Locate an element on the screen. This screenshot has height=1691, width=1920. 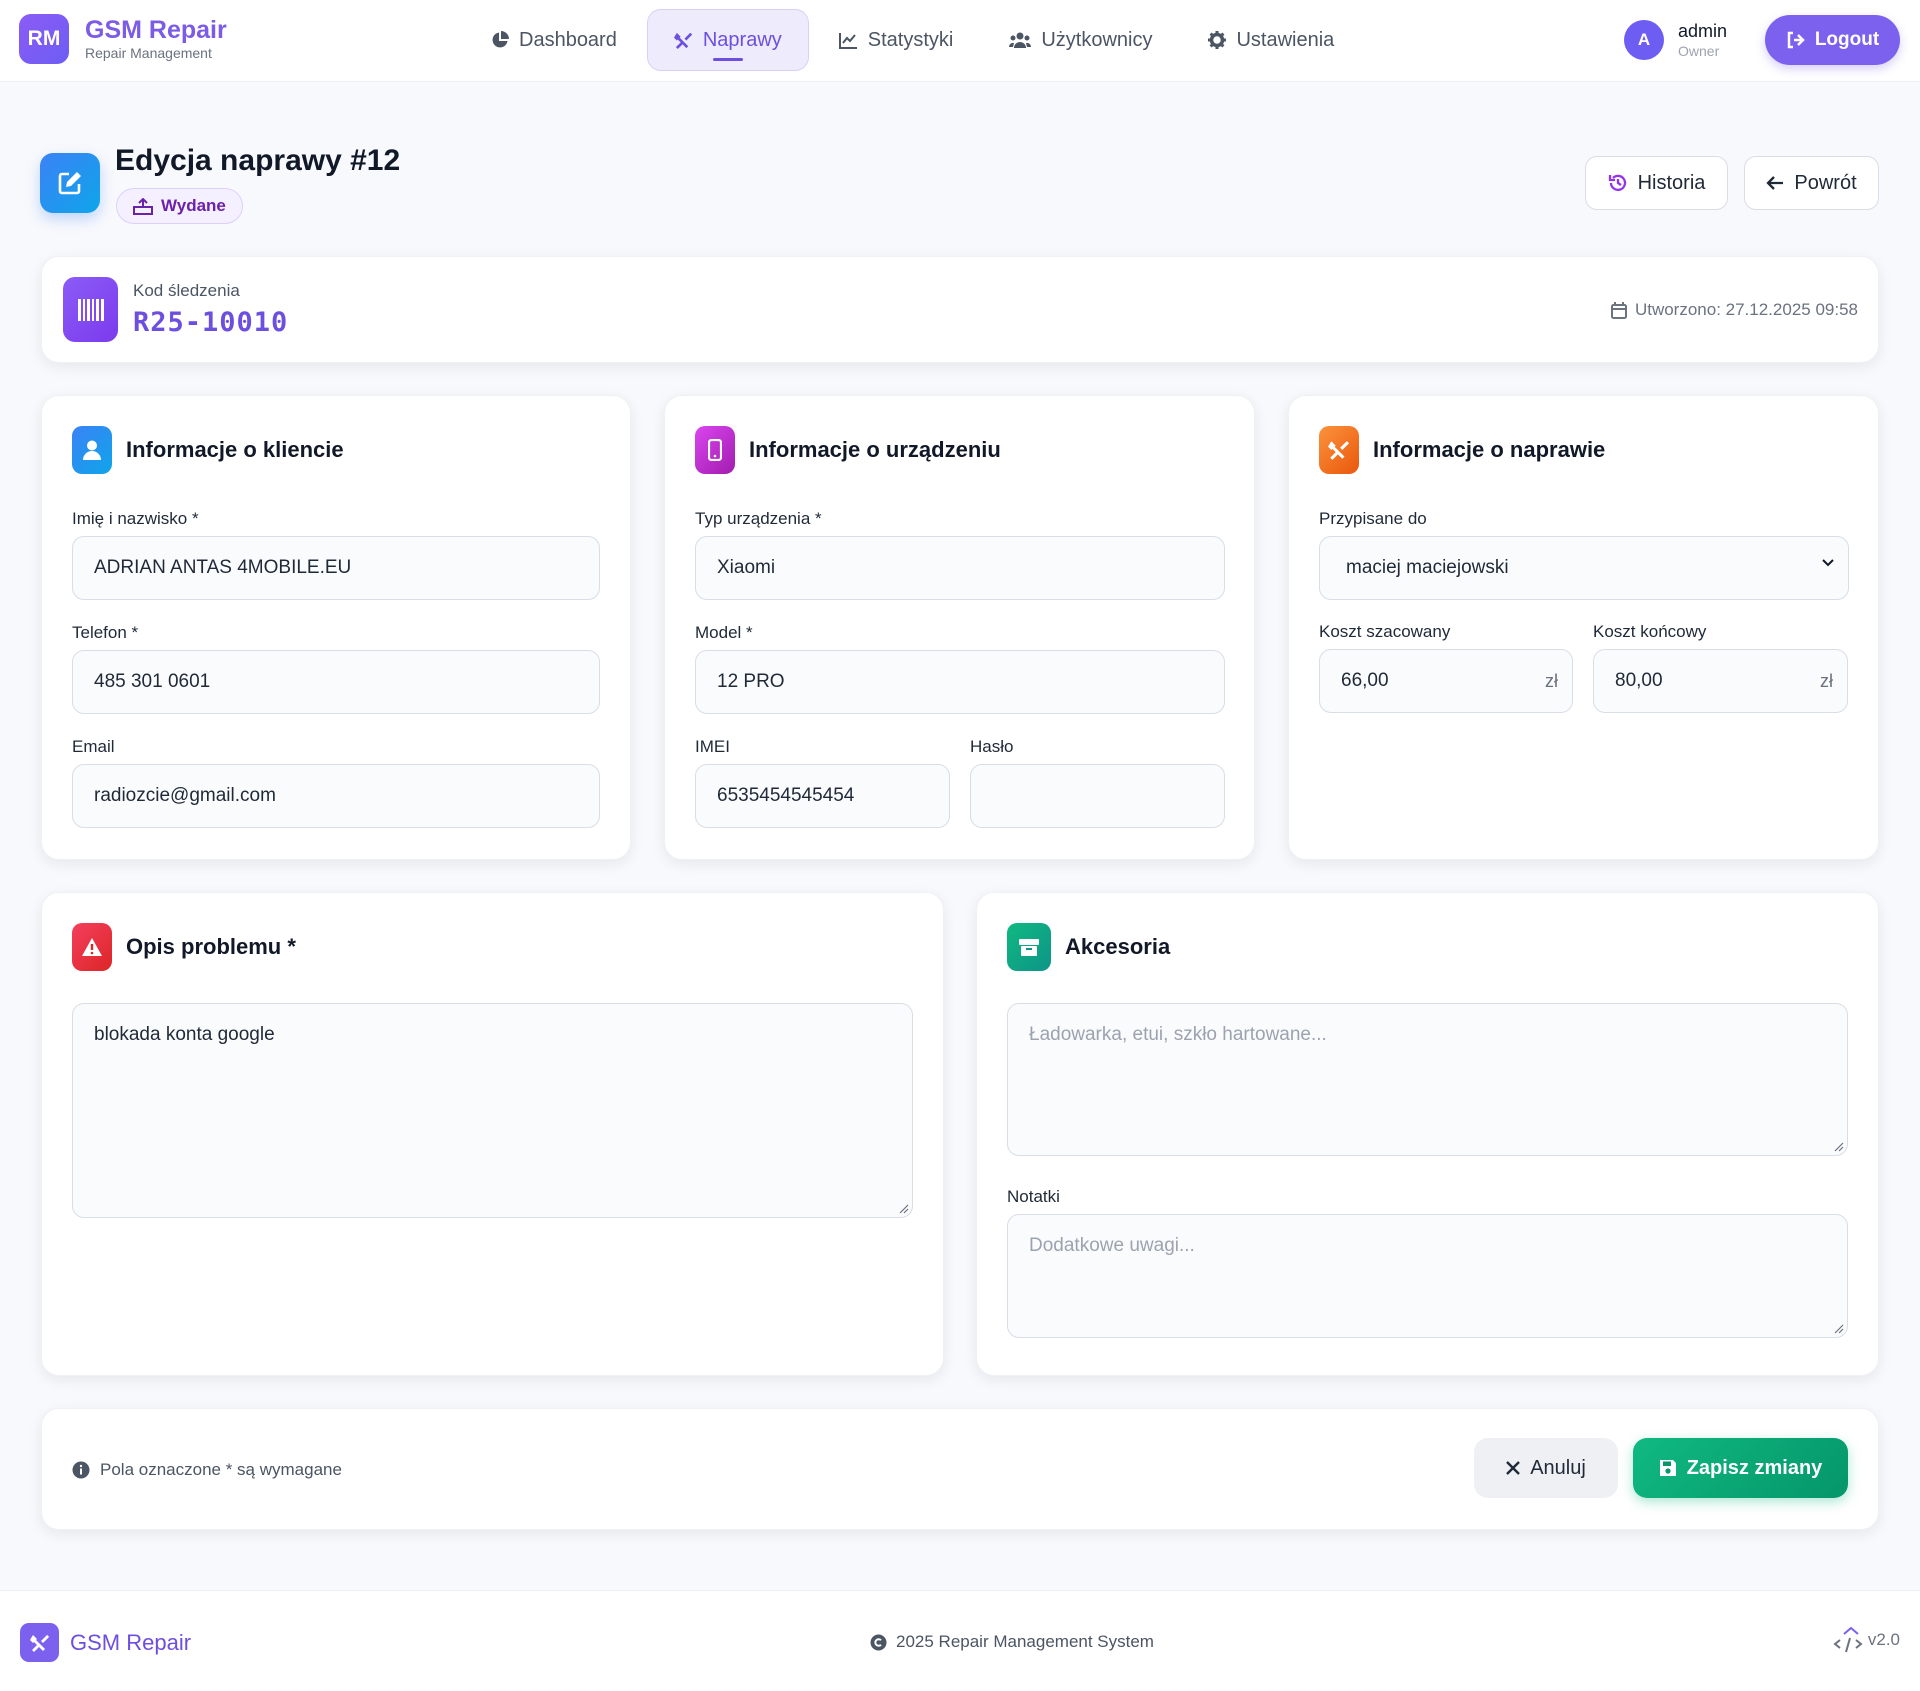
required-note-text: Pola oznaczone * są wymagane is located at coordinates (221, 1469).